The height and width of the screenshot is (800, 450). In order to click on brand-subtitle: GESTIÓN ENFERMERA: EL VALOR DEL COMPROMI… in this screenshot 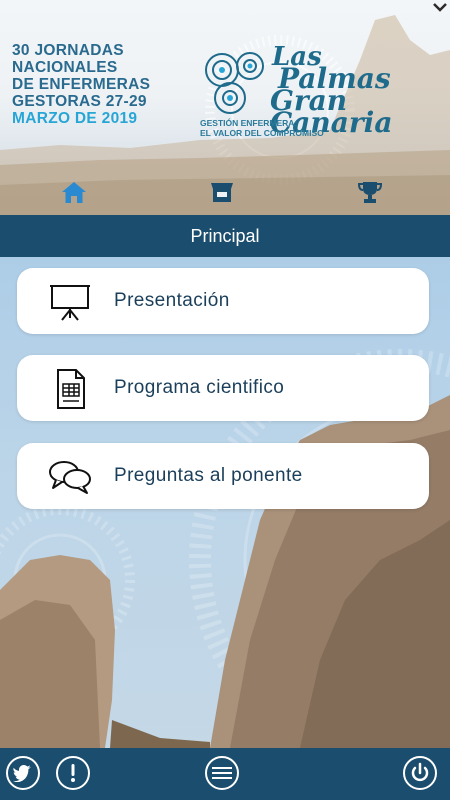, I will do `click(325, 128)`.